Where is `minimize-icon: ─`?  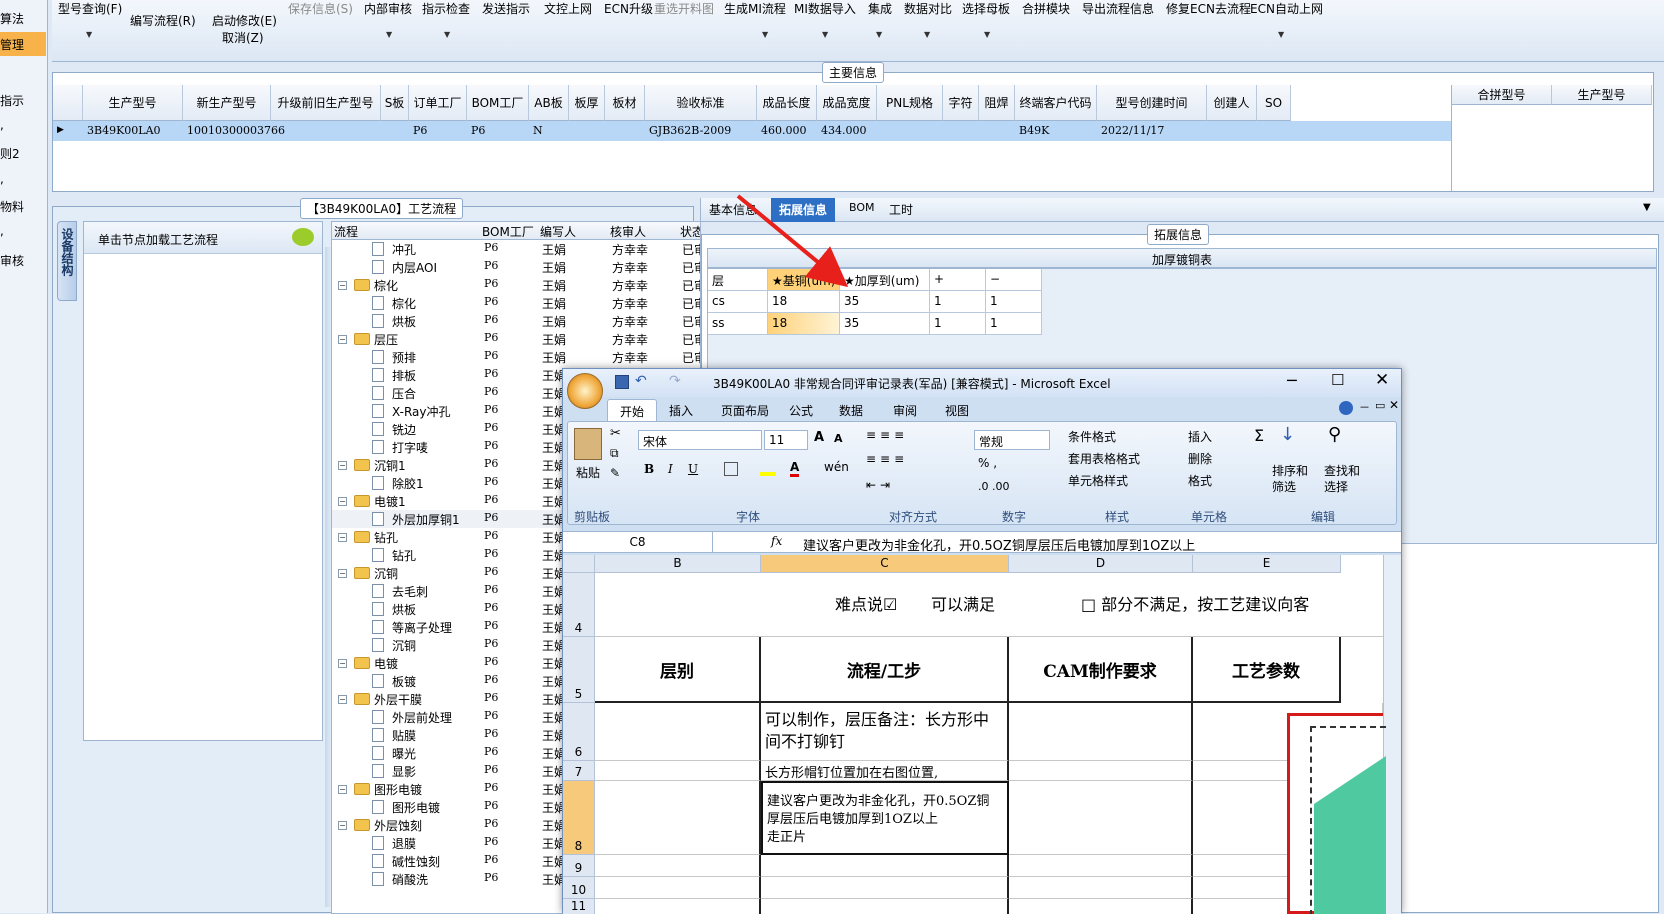
minimize-icon: ─ is located at coordinates (1292, 380).